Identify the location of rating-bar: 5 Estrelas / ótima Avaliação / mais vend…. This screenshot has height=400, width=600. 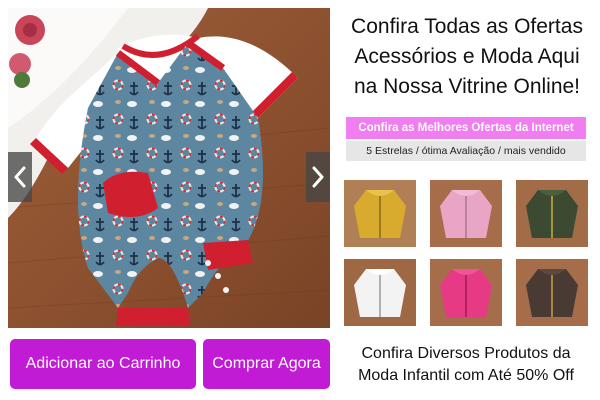
(466, 151).